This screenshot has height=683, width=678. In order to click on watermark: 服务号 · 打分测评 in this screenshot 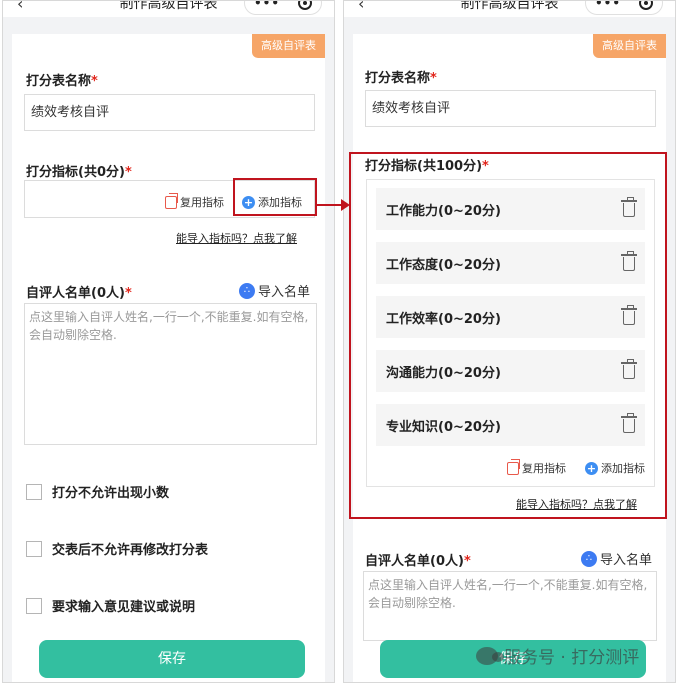, I will do `click(557, 655)`.